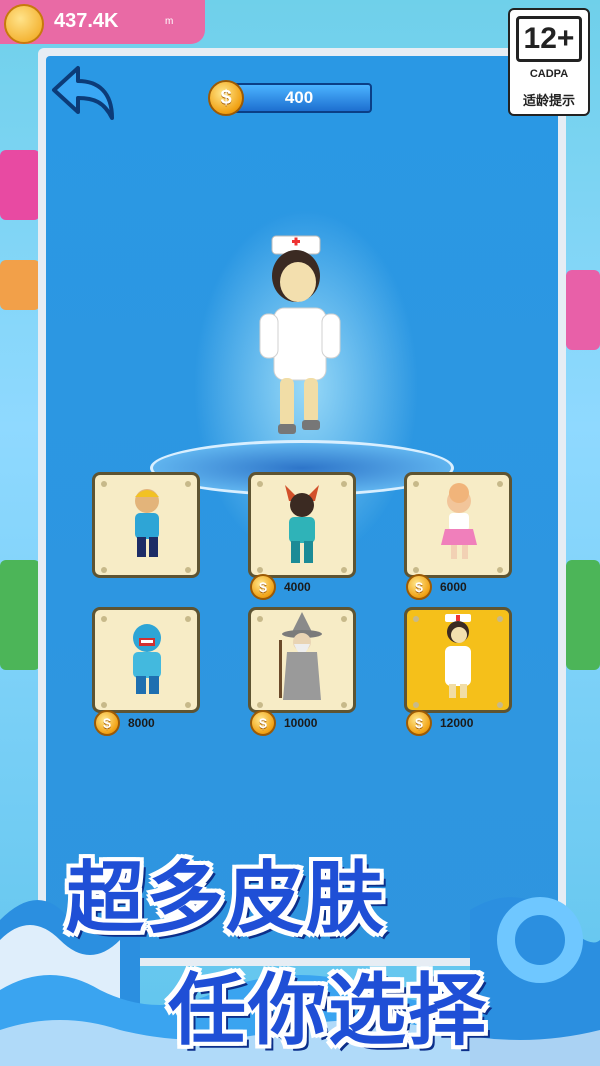  I want to click on back-button, so click(83, 94).